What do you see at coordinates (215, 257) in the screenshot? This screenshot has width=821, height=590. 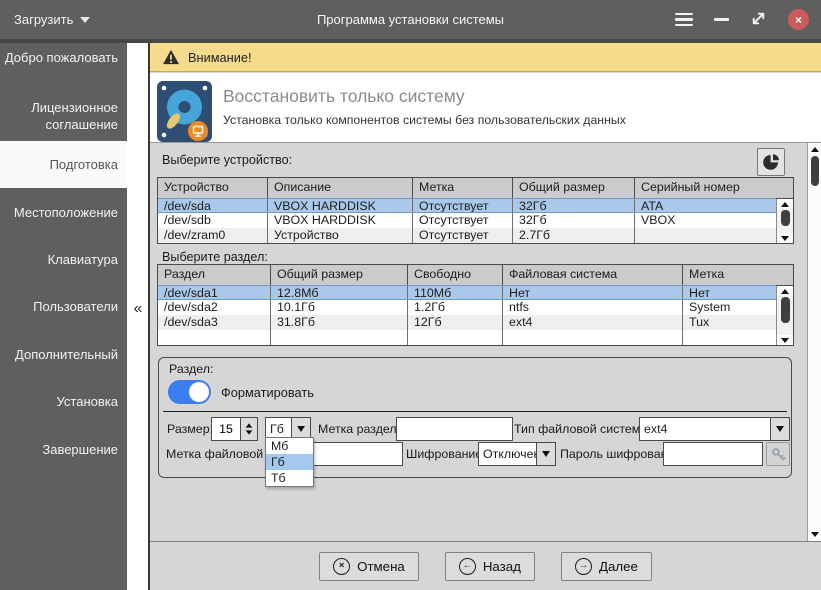 I see `partition-section-label: Выберите раздел:` at bounding box center [215, 257].